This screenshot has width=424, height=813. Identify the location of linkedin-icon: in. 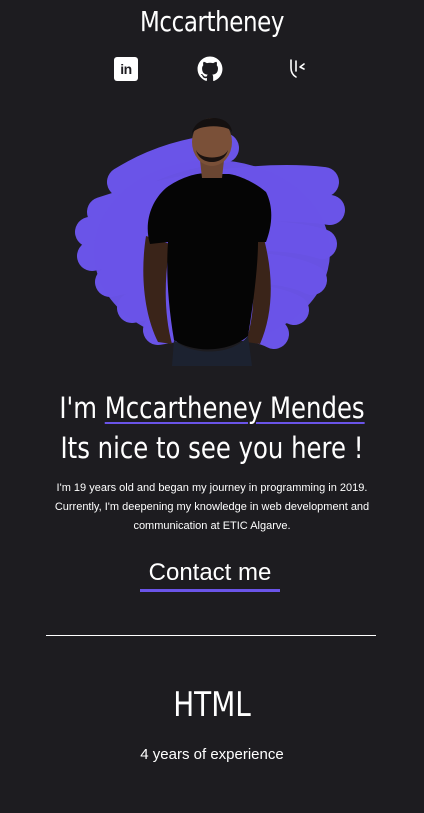
(126, 69).